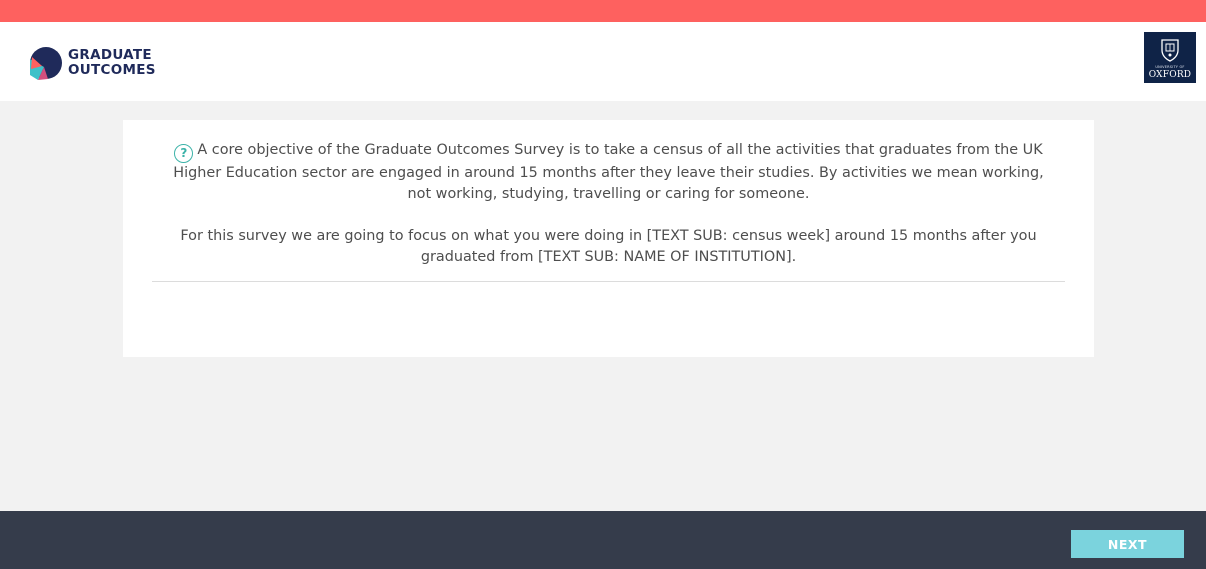  What do you see at coordinates (184, 153) in the screenshot?
I see `help-question-icon: ?` at bounding box center [184, 153].